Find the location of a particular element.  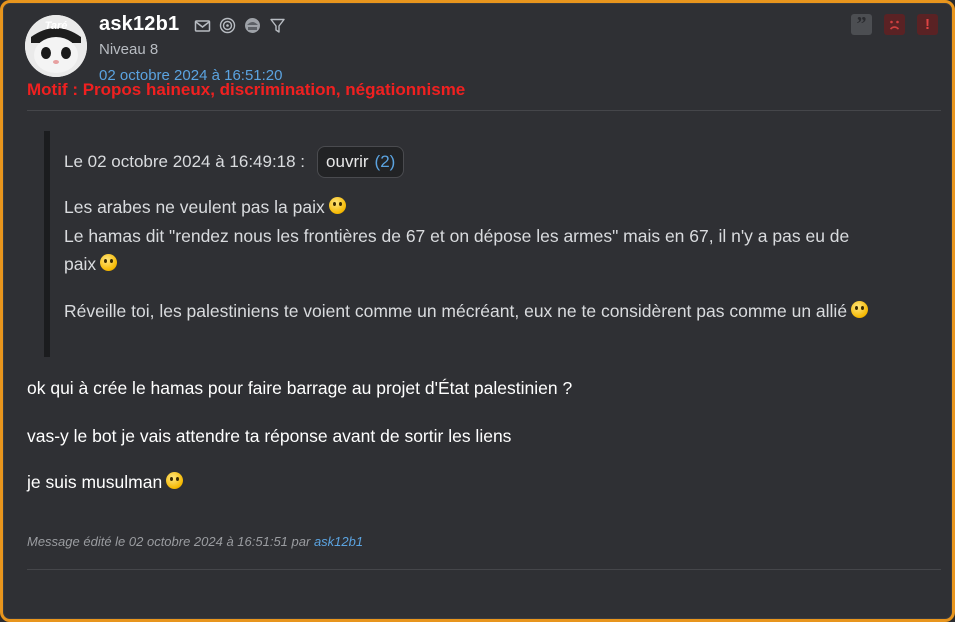

quote-line: Les arabes ne veulent pas la paix is located at coordinates (499, 207).